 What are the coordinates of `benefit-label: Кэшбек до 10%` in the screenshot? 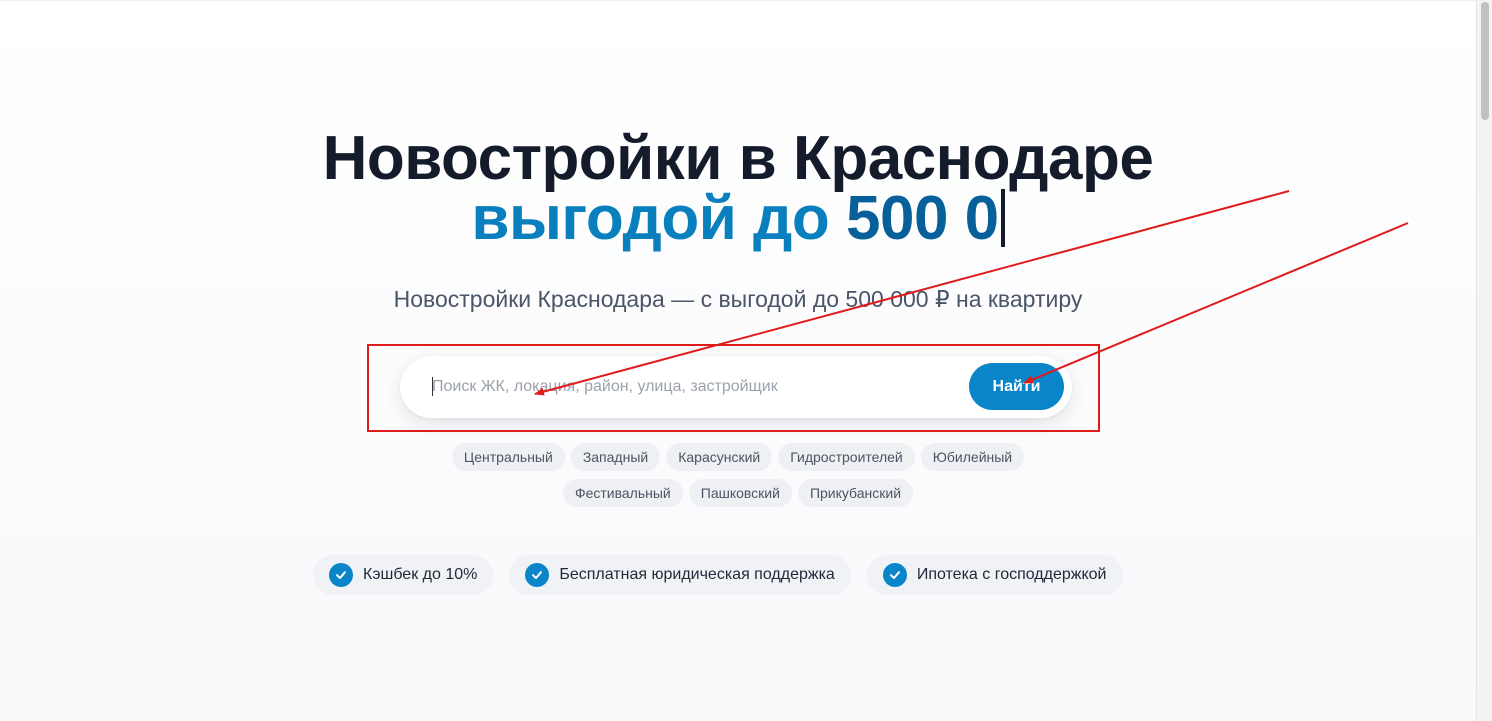 It's located at (420, 574).